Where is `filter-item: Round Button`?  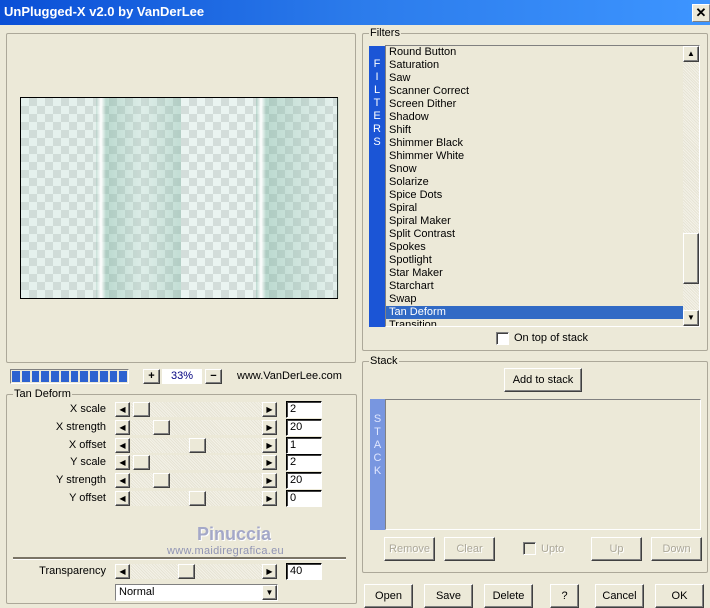
filter-item: Round Button is located at coordinates (542, 52).